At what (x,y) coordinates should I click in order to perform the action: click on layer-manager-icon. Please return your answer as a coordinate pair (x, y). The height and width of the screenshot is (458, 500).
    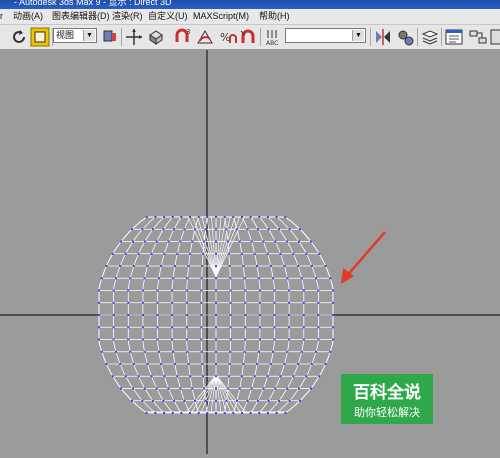
    Looking at the image, I should click on (430, 37).